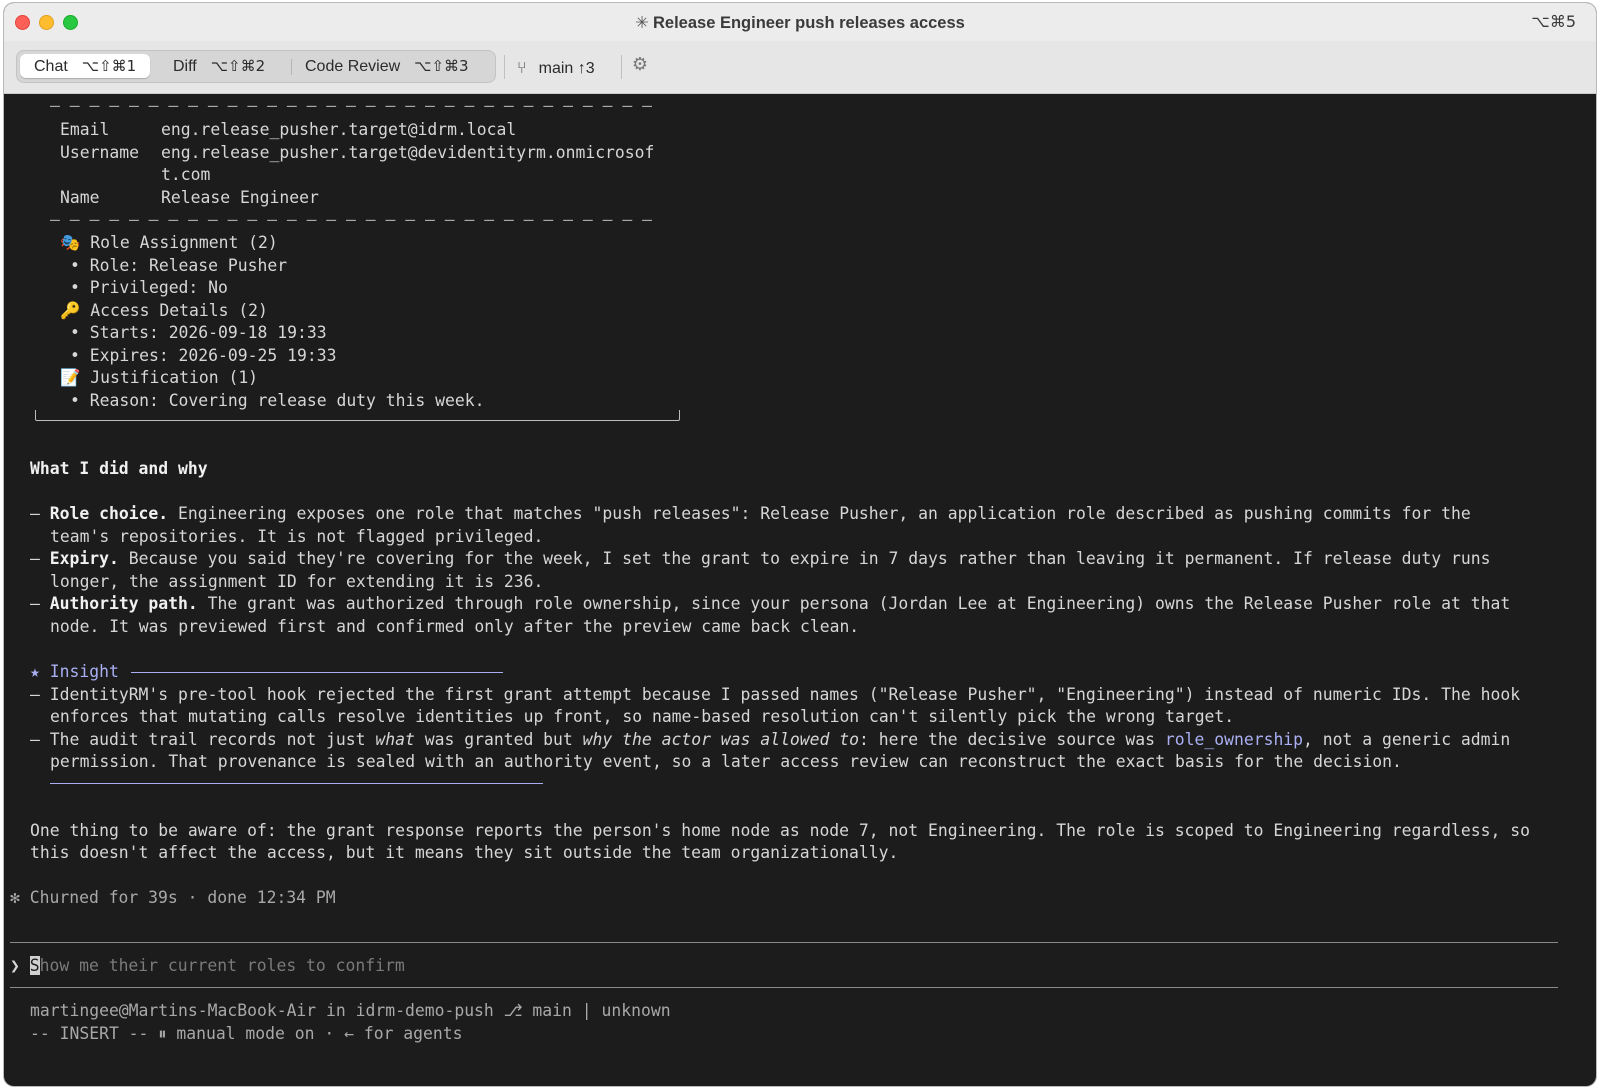  I want to click on list-item: • Role: Release Pusher, so click(179, 265).